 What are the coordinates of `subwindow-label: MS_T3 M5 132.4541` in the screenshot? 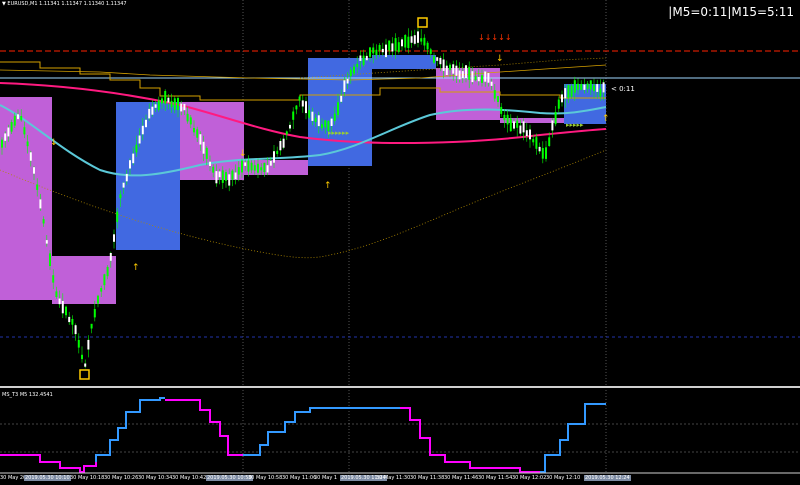 It's located at (27, 395).